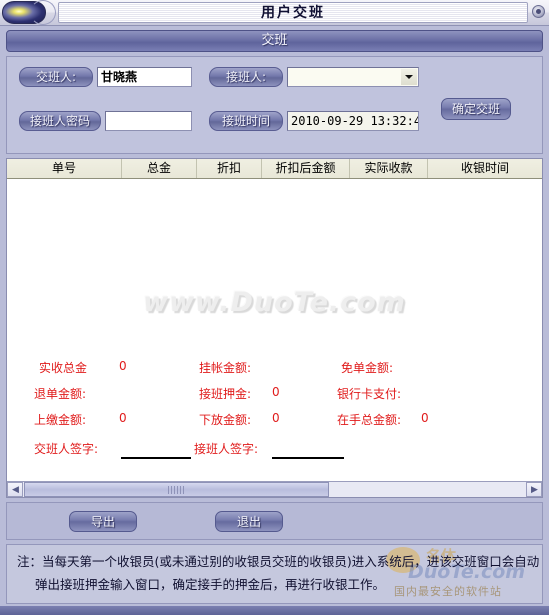  What do you see at coordinates (485, 168) in the screenshot?
I see `grid-col-cashier-time: 收银时间` at bounding box center [485, 168].